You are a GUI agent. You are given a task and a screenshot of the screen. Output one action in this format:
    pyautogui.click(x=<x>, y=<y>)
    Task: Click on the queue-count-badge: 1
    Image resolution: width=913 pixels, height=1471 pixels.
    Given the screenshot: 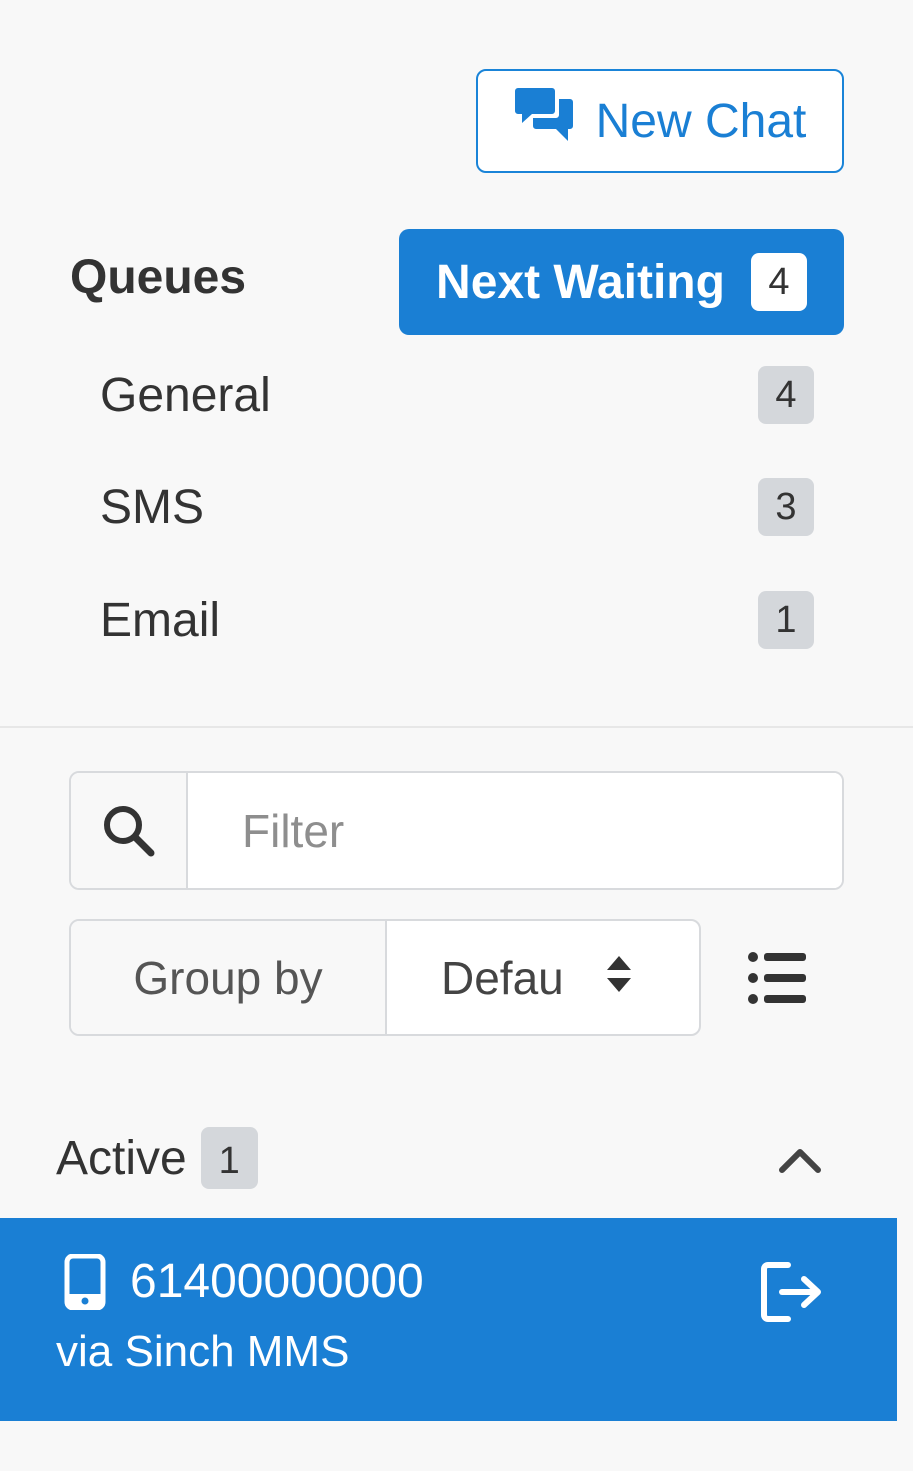 What is the action you would take?
    pyautogui.click(x=786, y=620)
    